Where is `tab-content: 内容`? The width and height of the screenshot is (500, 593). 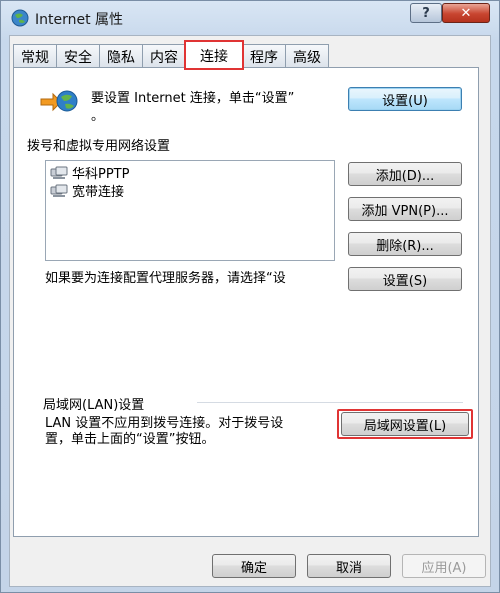 tab-content: 内容 is located at coordinates (164, 56).